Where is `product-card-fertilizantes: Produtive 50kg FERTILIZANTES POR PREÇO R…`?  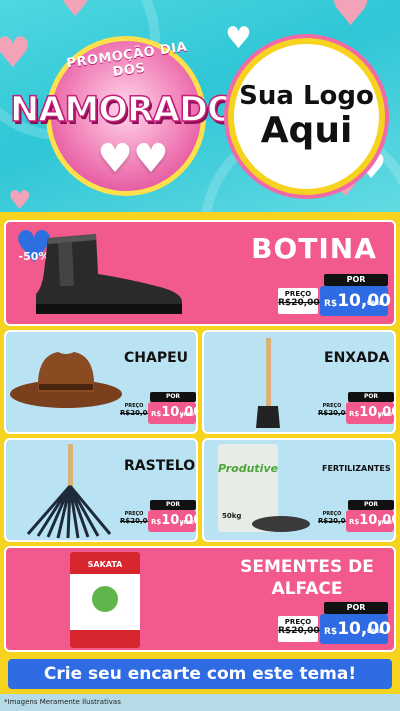 product-card-fertilizantes: Produtive 50kg FERTILIZANTES POR PREÇO R… is located at coordinates (299, 490).